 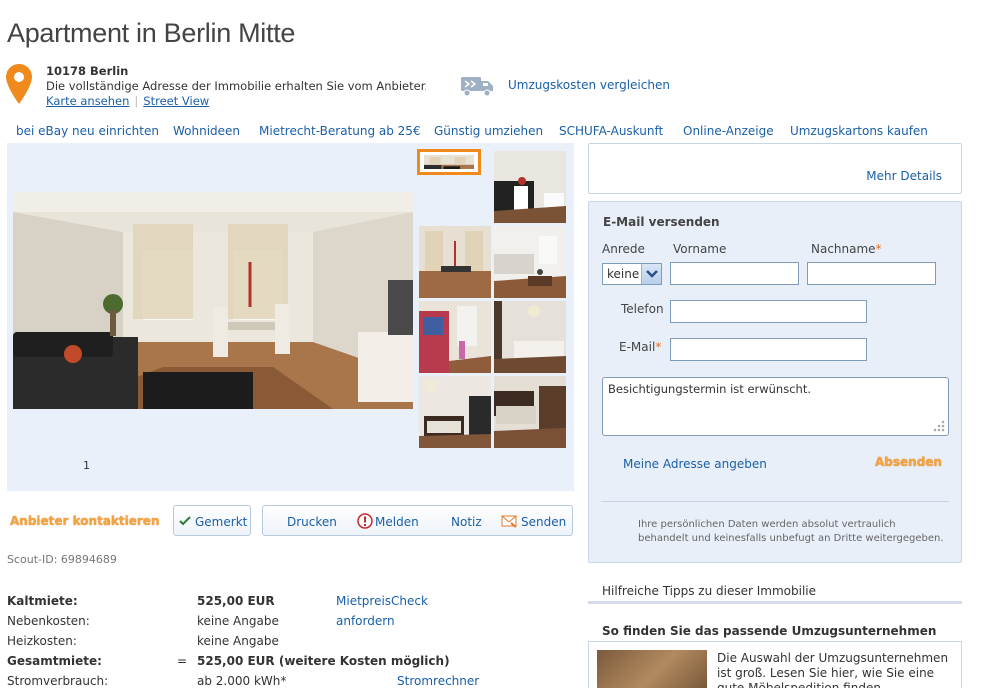 I want to click on location-pin-icon, so click(x=19, y=84).